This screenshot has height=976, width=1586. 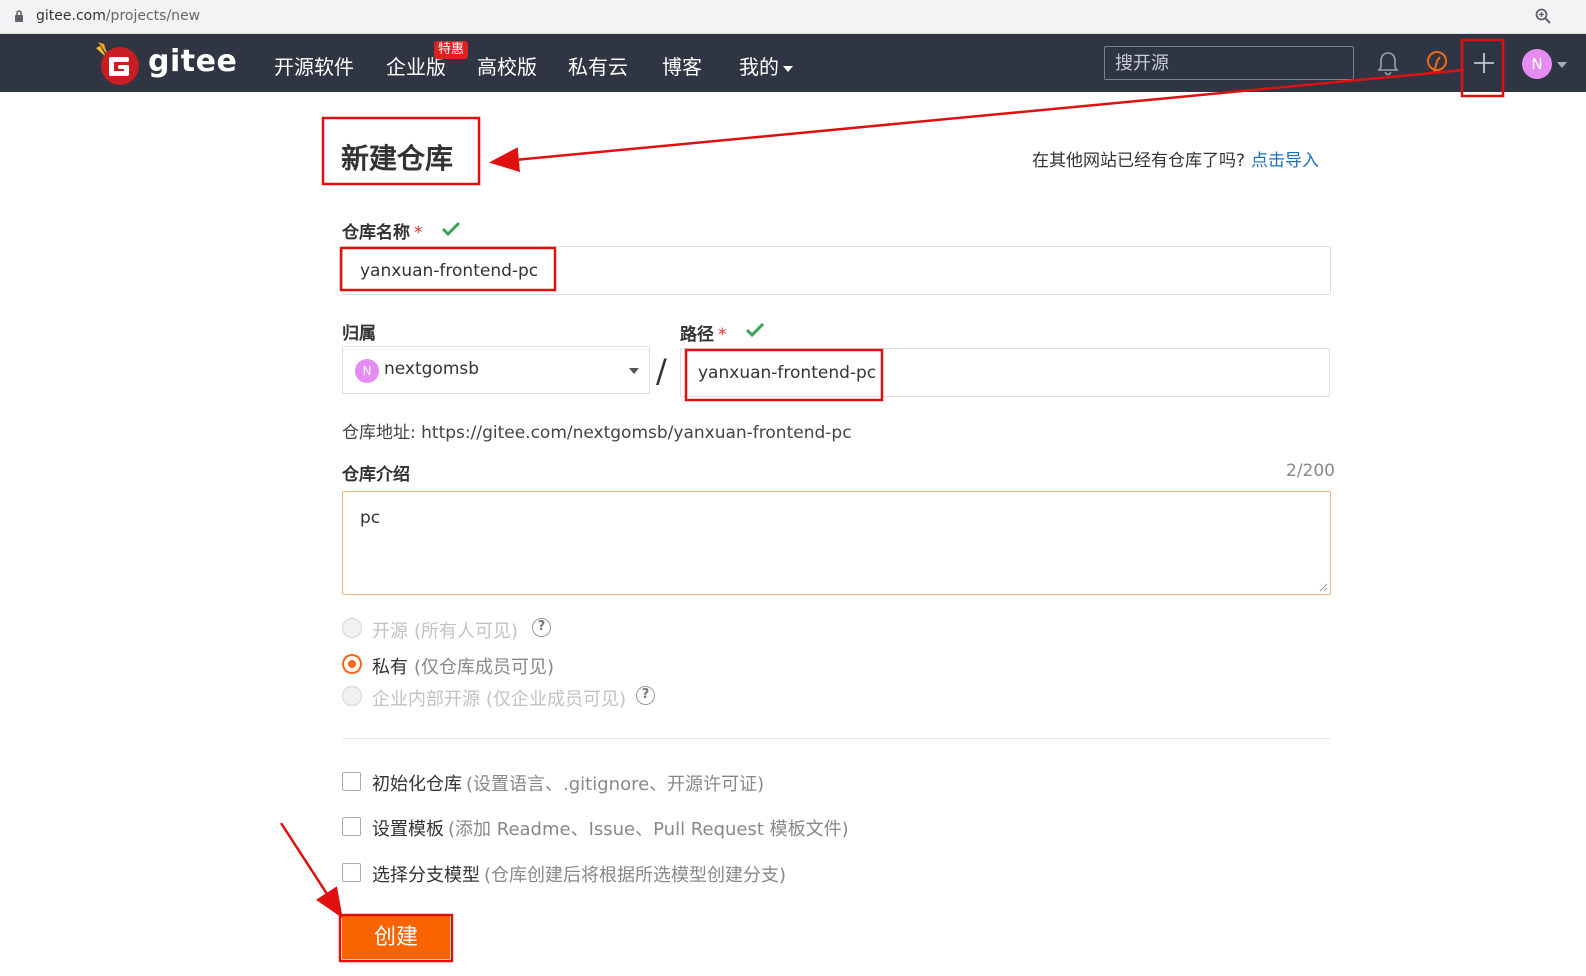 What do you see at coordinates (1176, 161) in the screenshot?
I see `import-prompt: 在其他网站已经有仓库了吗? 点击导入` at bounding box center [1176, 161].